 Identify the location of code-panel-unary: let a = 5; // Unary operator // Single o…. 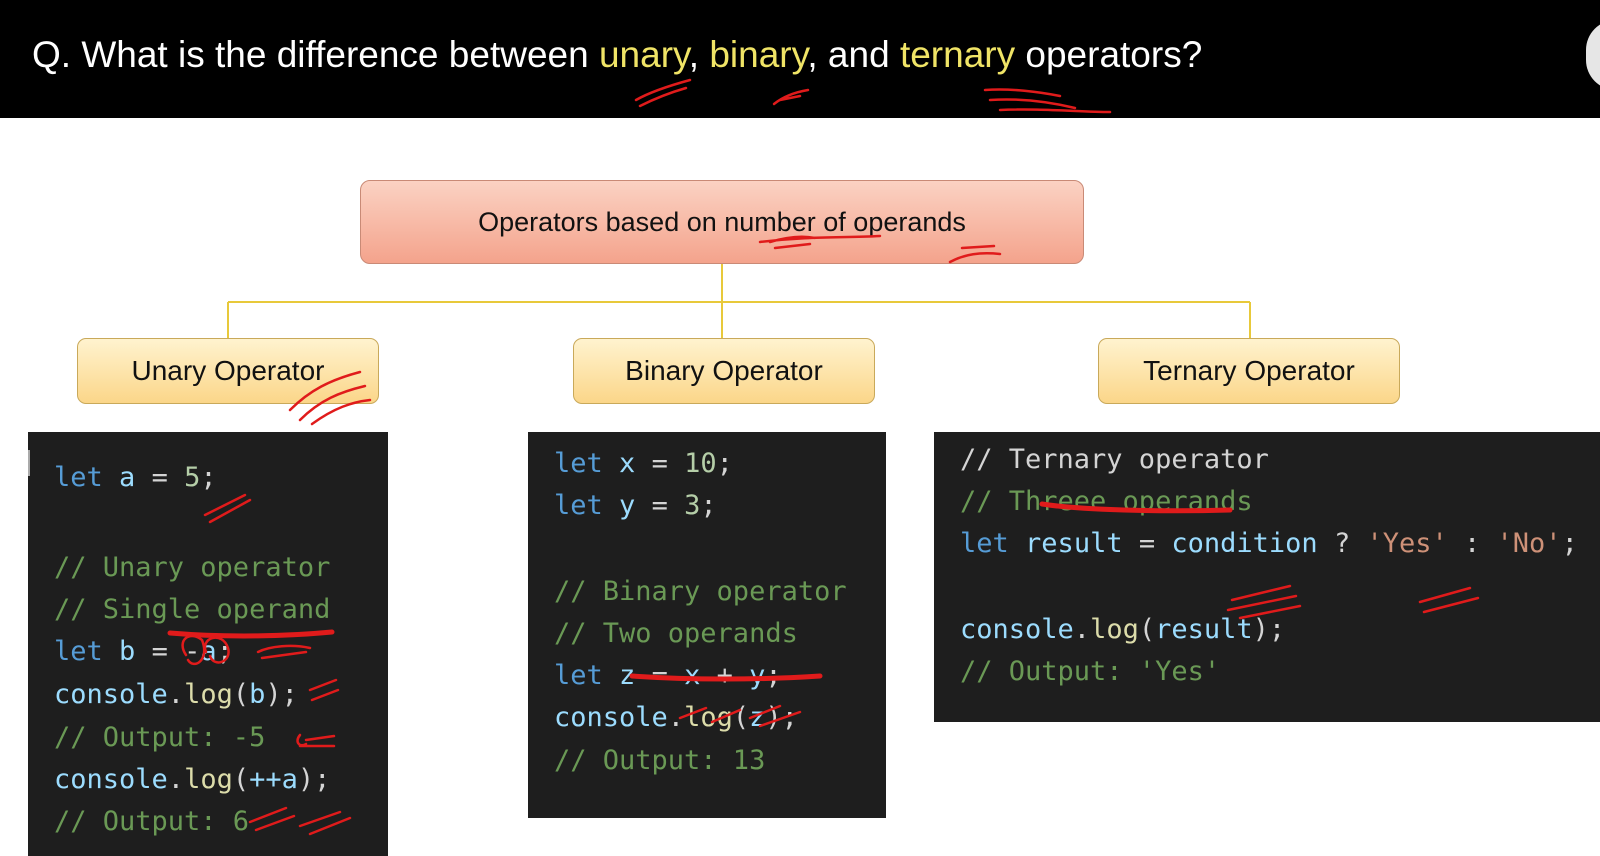
(208, 644).